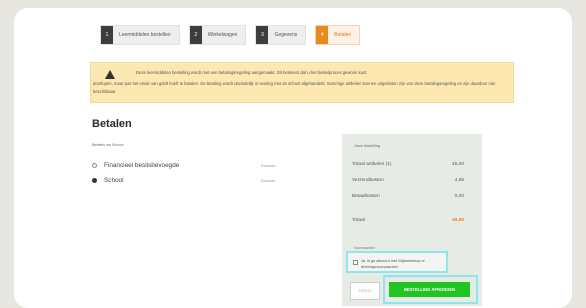 This screenshot has width=586, height=308. What do you see at coordinates (94, 165) in the screenshot?
I see `radio-financieel` at bounding box center [94, 165].